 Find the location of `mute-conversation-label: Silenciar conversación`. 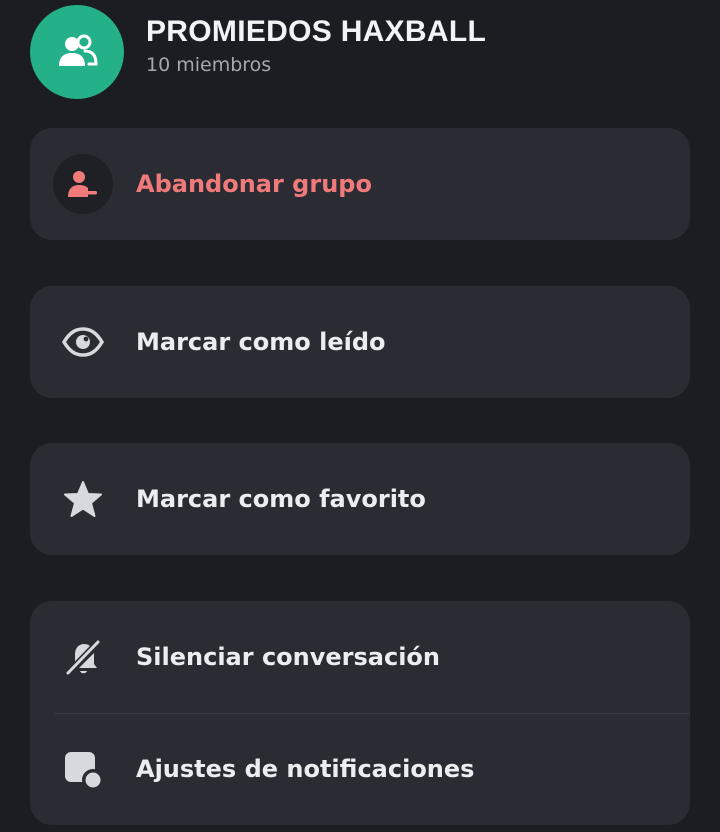

mute-conversation-label: Silenciar conversación is located at coordinates (288, 657).